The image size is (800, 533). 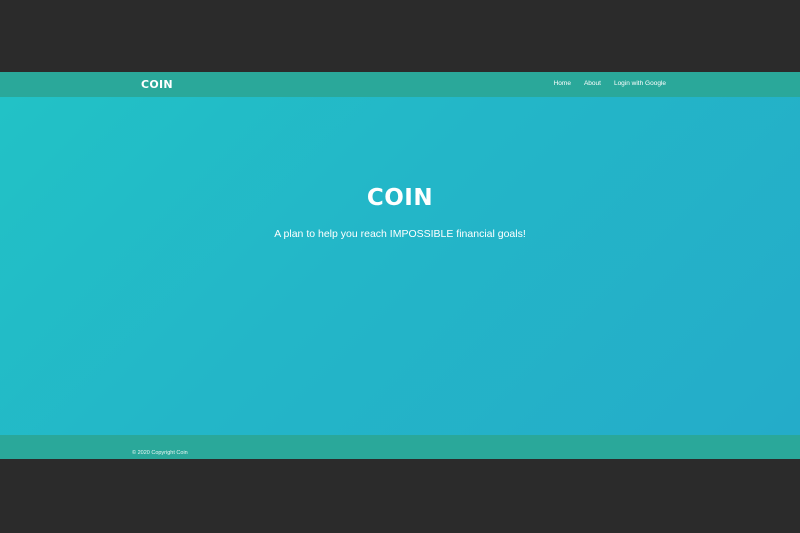 What do you see at coordinates (640, 83) in the screenshot?
I see `nav-link-login-google: Login with Google` at bounding box center [640, 83].